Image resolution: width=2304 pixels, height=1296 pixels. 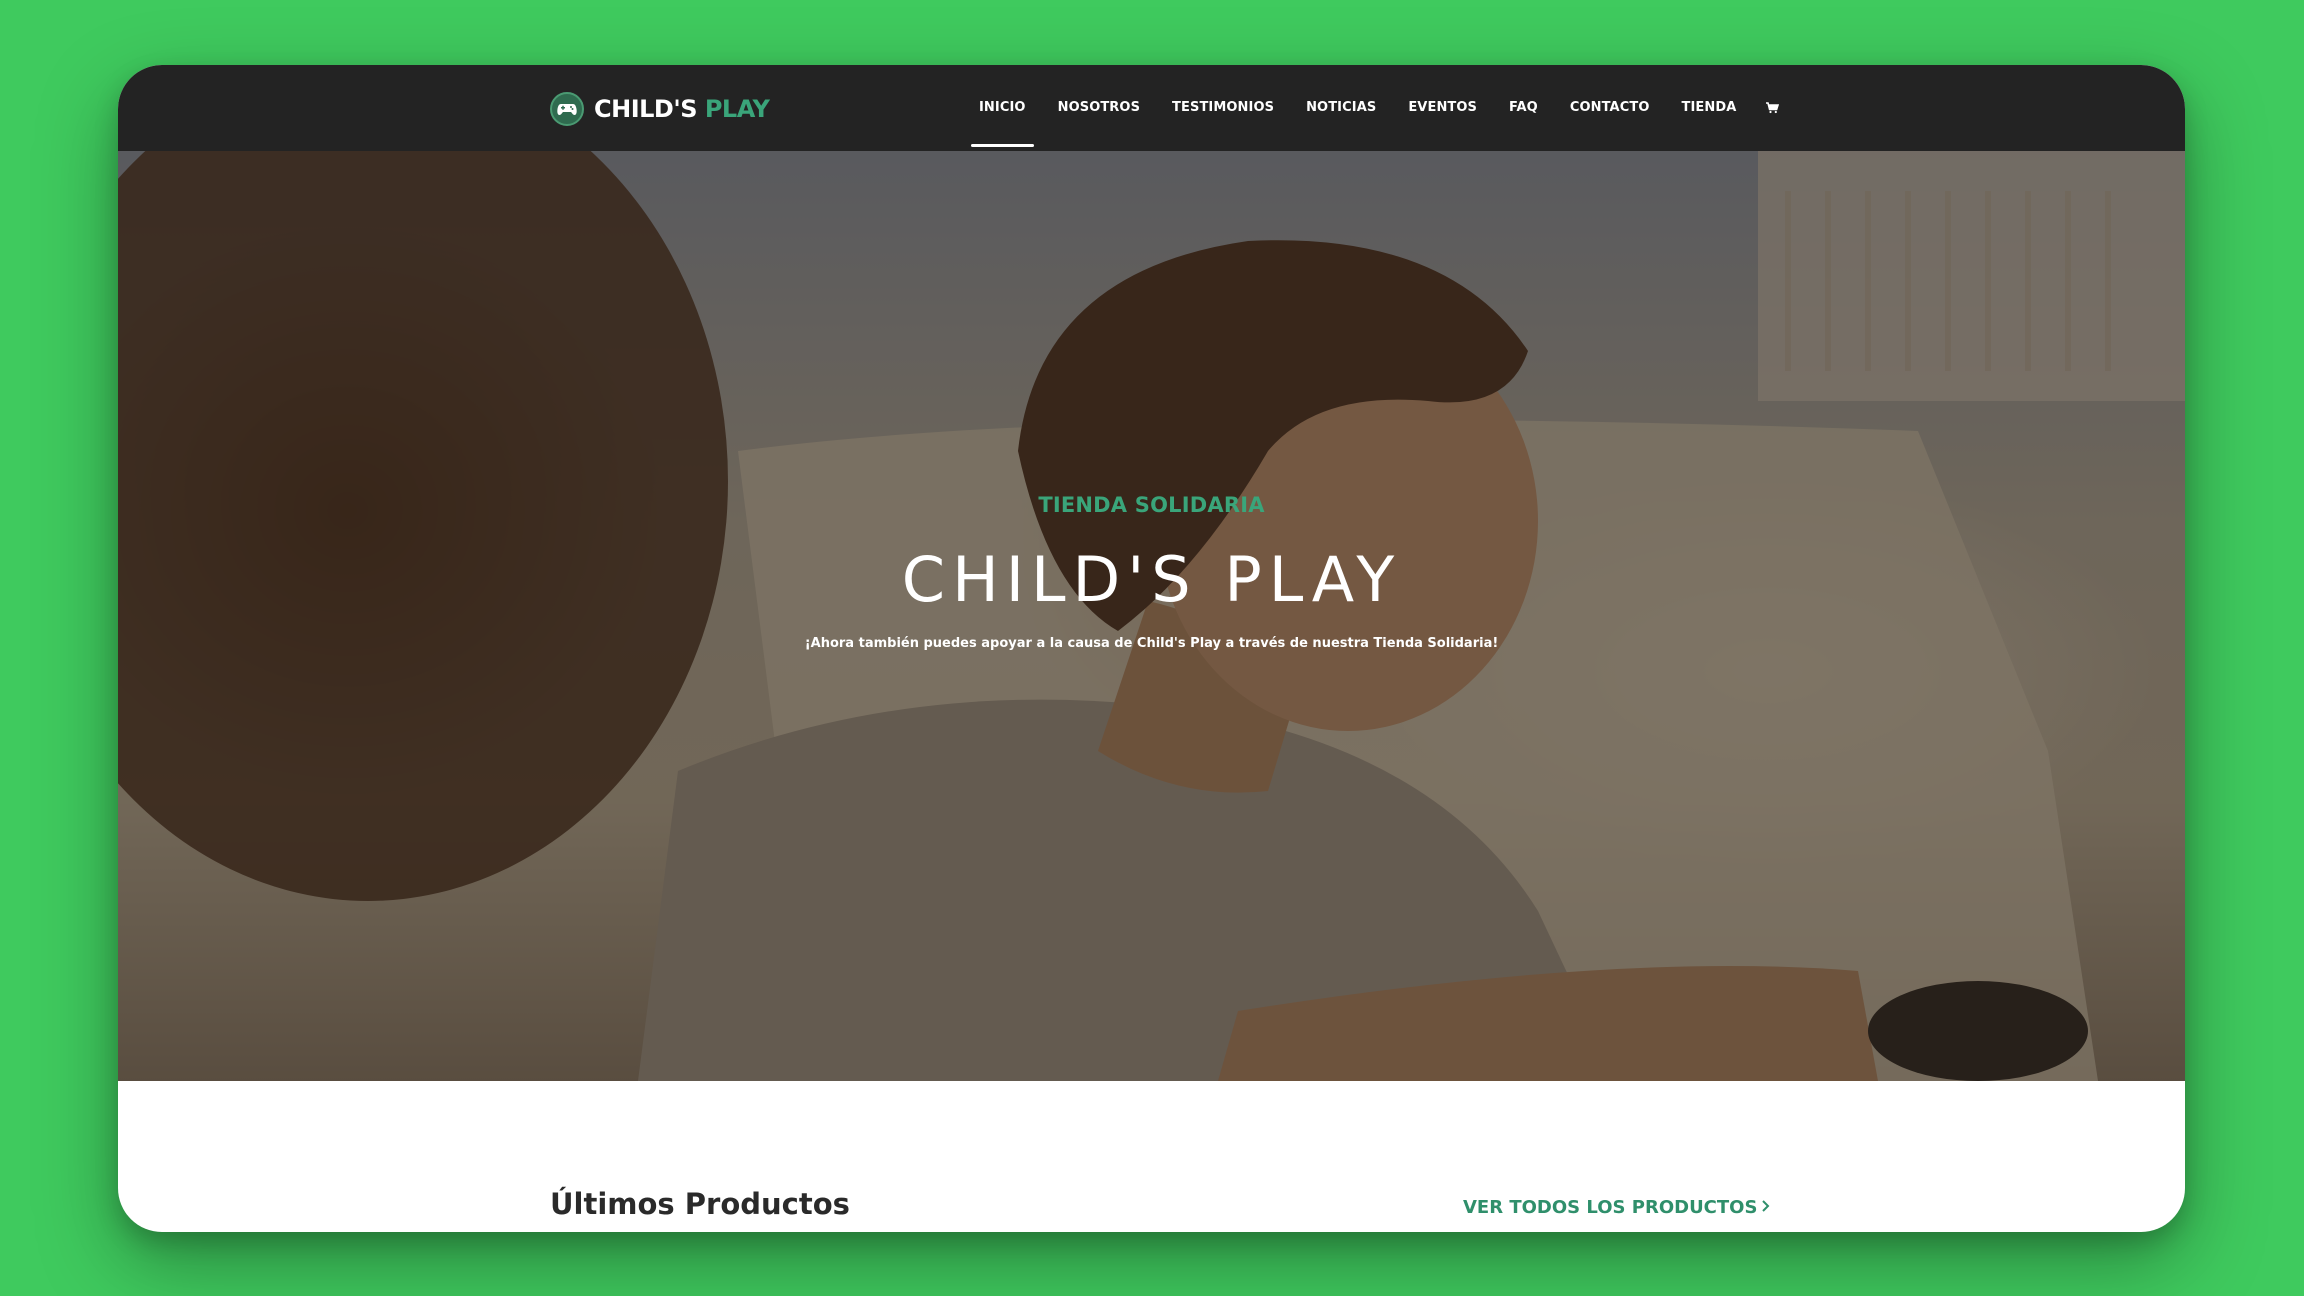 What do you see at coordinates (1772, 108) in the screenshot?
I see `cart-icon` at bounding box center [1772, 108].